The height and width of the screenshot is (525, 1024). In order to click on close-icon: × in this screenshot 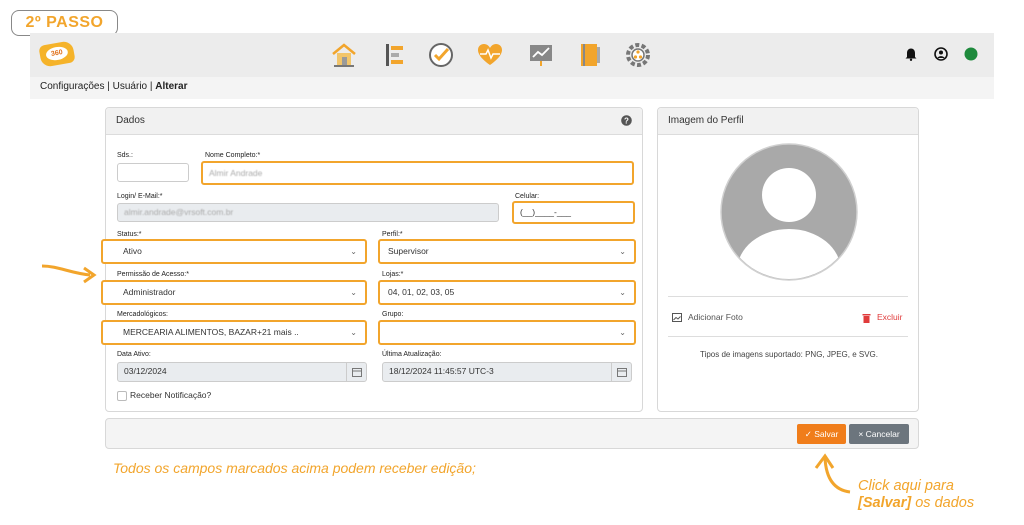, I will do `click(861, 434)`.